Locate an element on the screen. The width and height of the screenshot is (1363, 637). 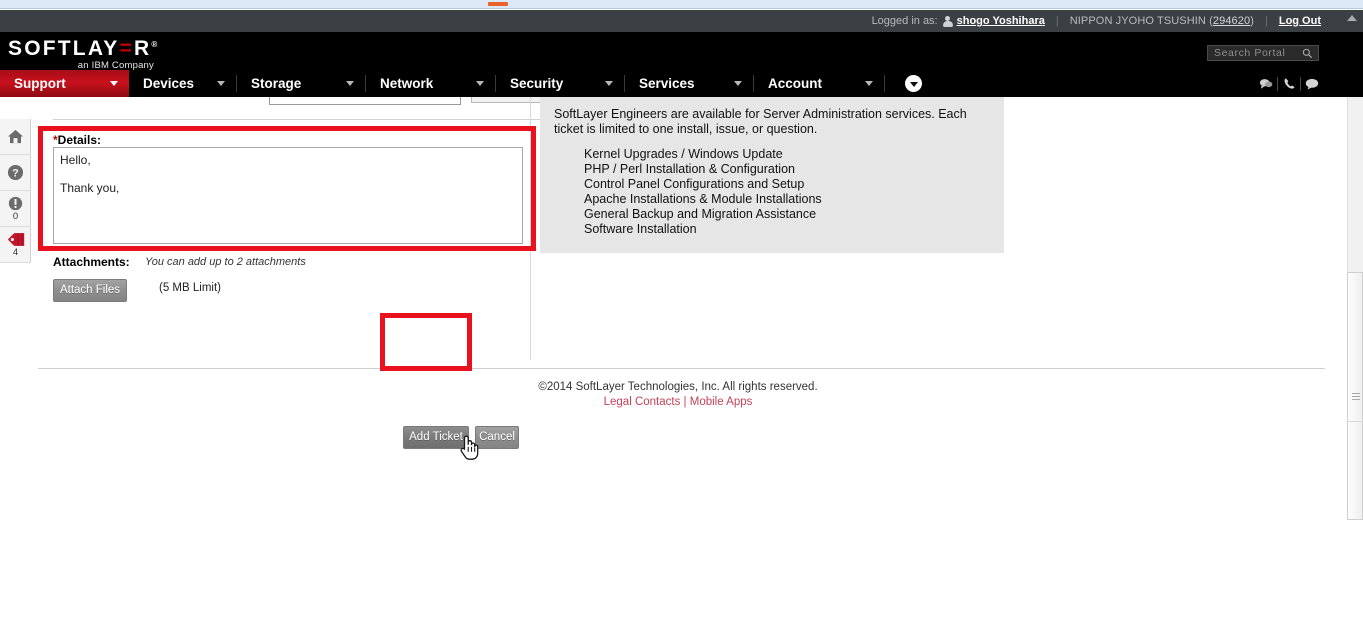
details-label: *Details: is located at coordinates (77, 140).